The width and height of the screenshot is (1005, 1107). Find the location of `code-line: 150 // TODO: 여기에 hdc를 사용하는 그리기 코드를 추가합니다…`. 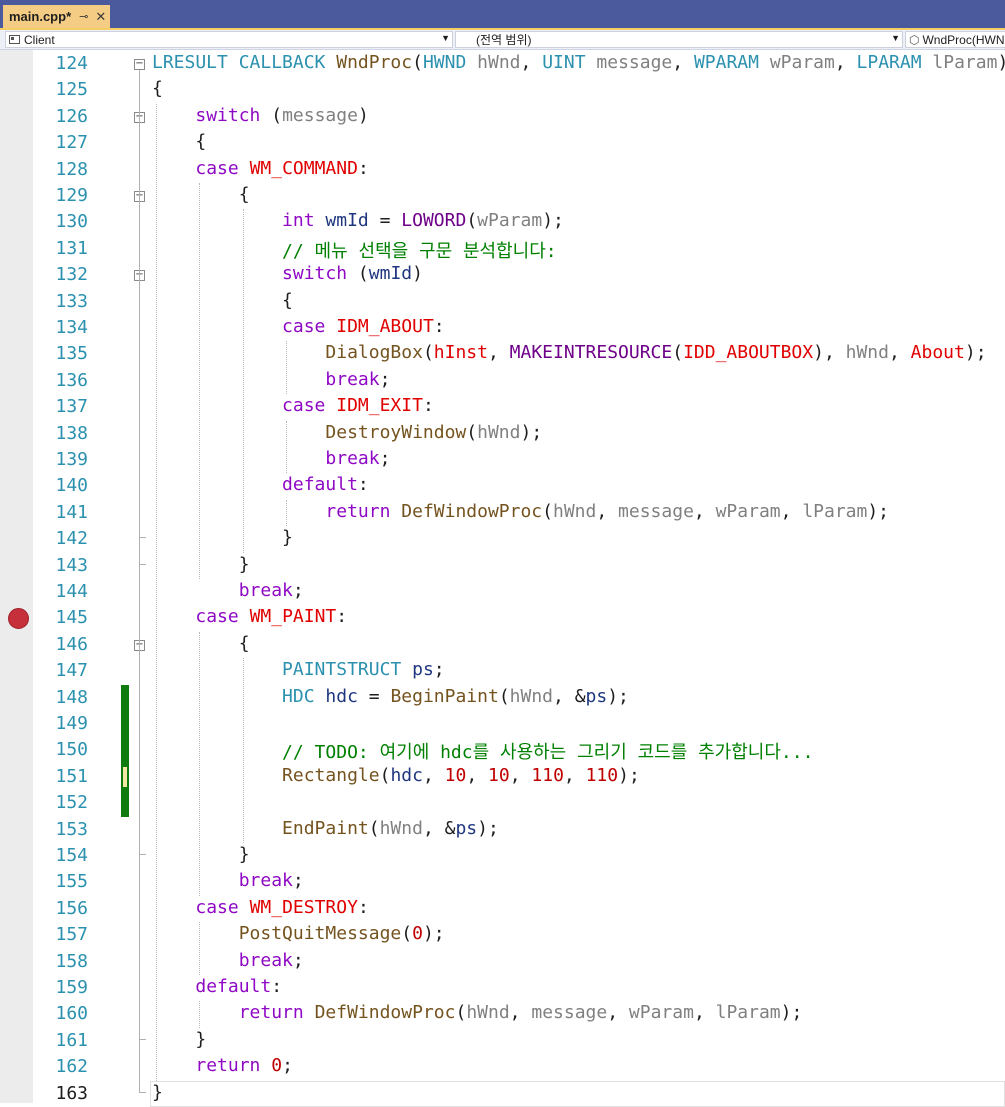

code-line: 150 // TODO: 여기에 hdc를 사용하는 그리기 코드를 추가합니다… is located at coordinates (502, 750).